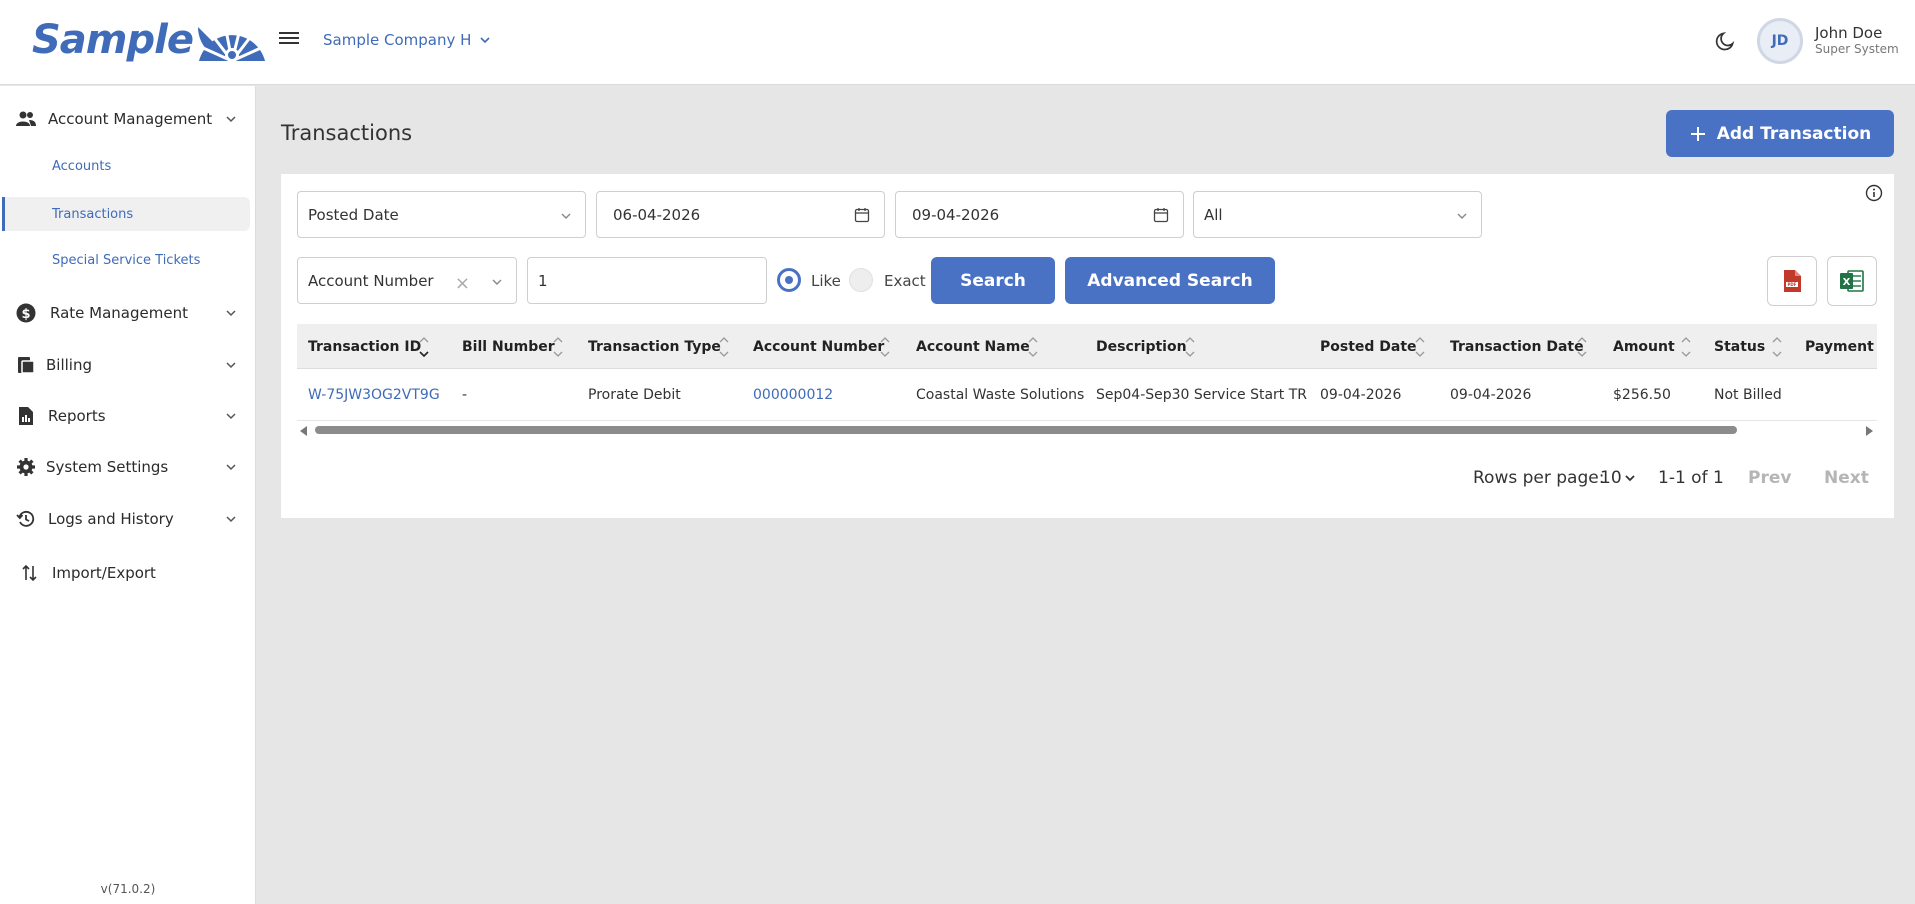 This screenshot has height=904, width=1915. What do you see at coordinates (1725, 41) in the screenshot?
I see `dark-mode-moon-icon` at bounding box center [1725, 41].